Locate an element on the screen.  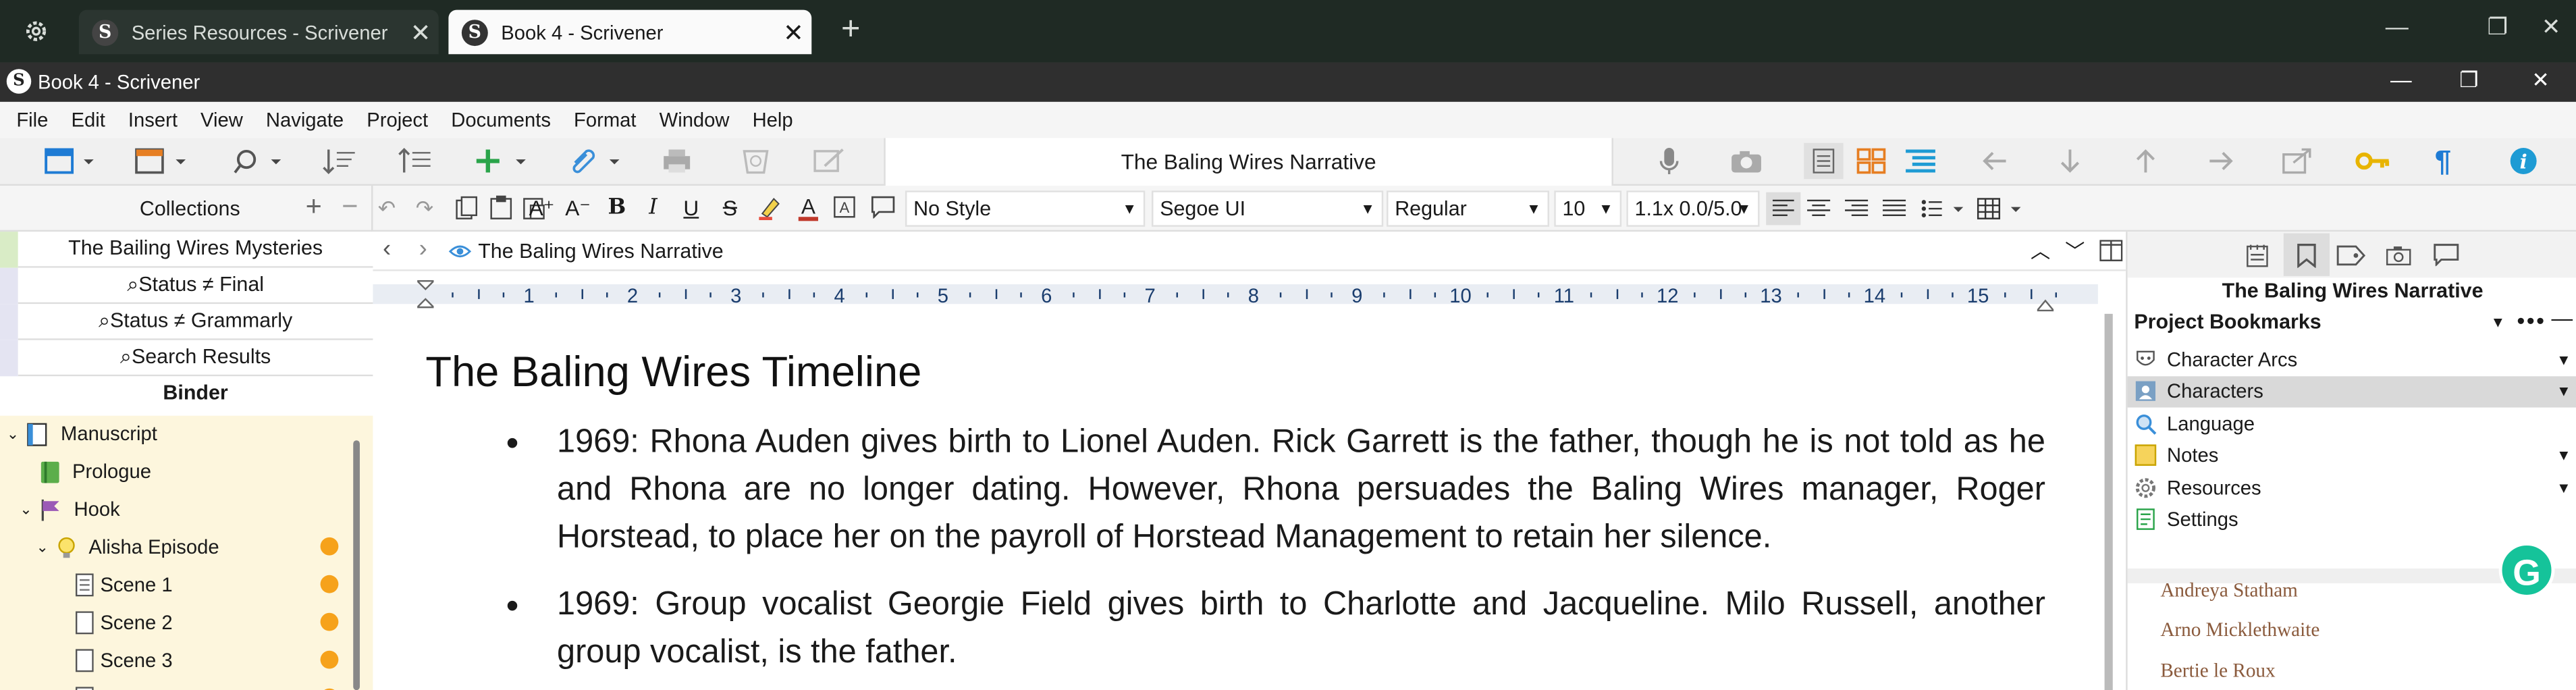
comments-tab-icon is located at coordinates (2446, 255).